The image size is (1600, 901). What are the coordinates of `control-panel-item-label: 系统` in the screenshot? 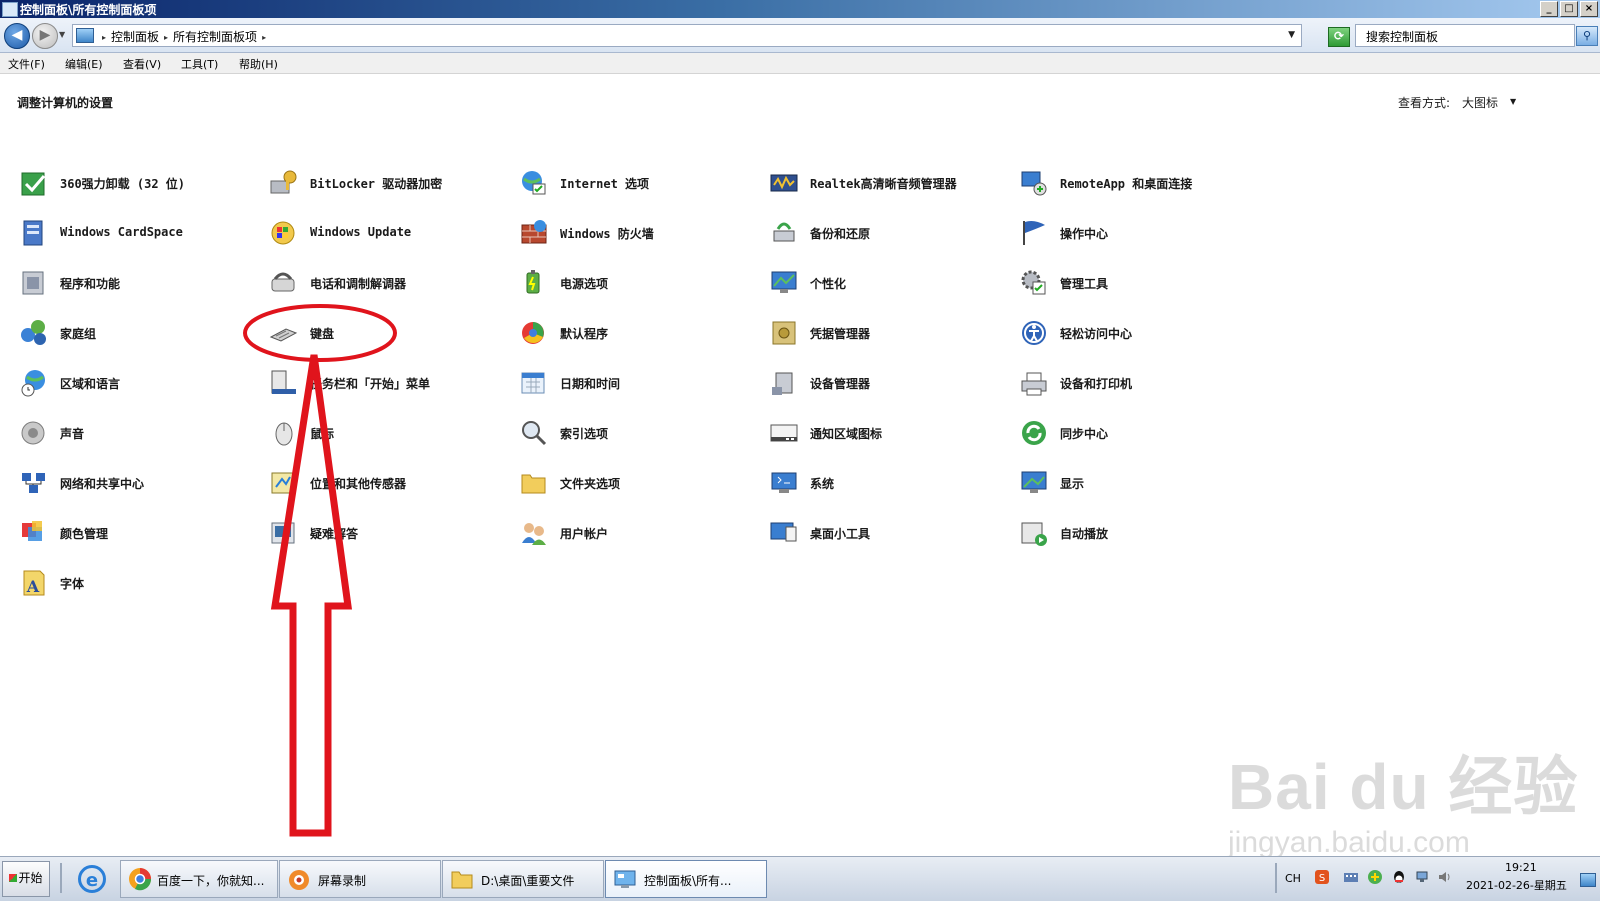 It's located at (822, 483).